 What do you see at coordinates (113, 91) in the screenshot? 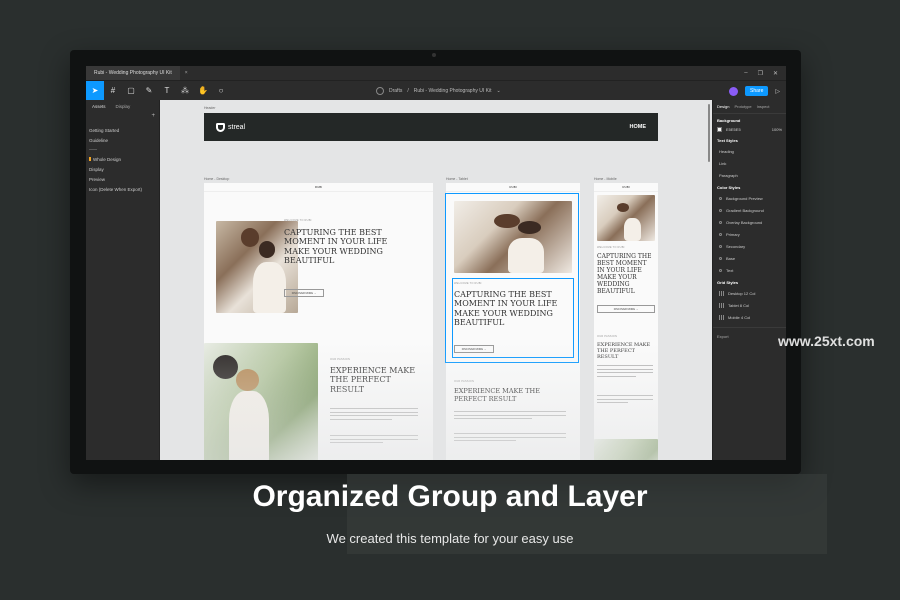
I see `frame-tool-icon: #` at bounding box center [113, 91].